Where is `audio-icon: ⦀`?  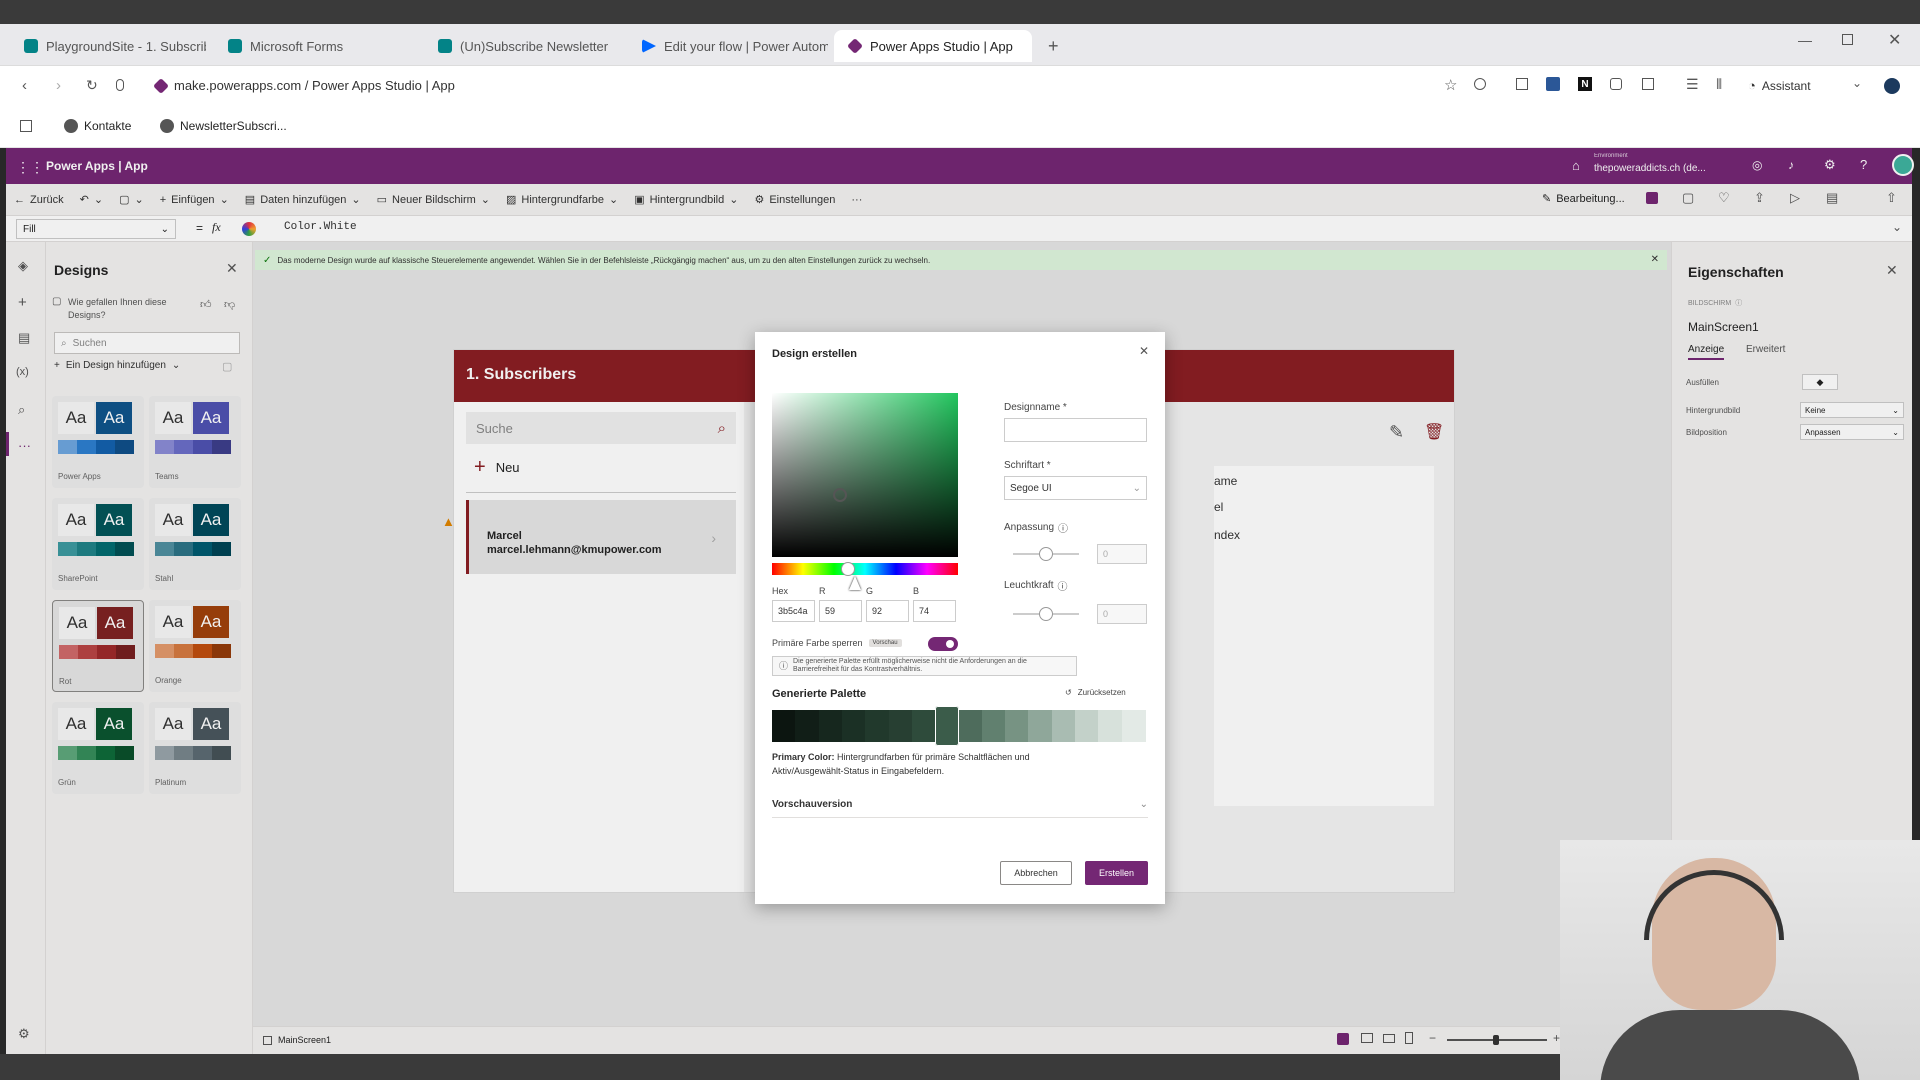
audio-icon: ⦀ is located at coordinates (1719, 84).